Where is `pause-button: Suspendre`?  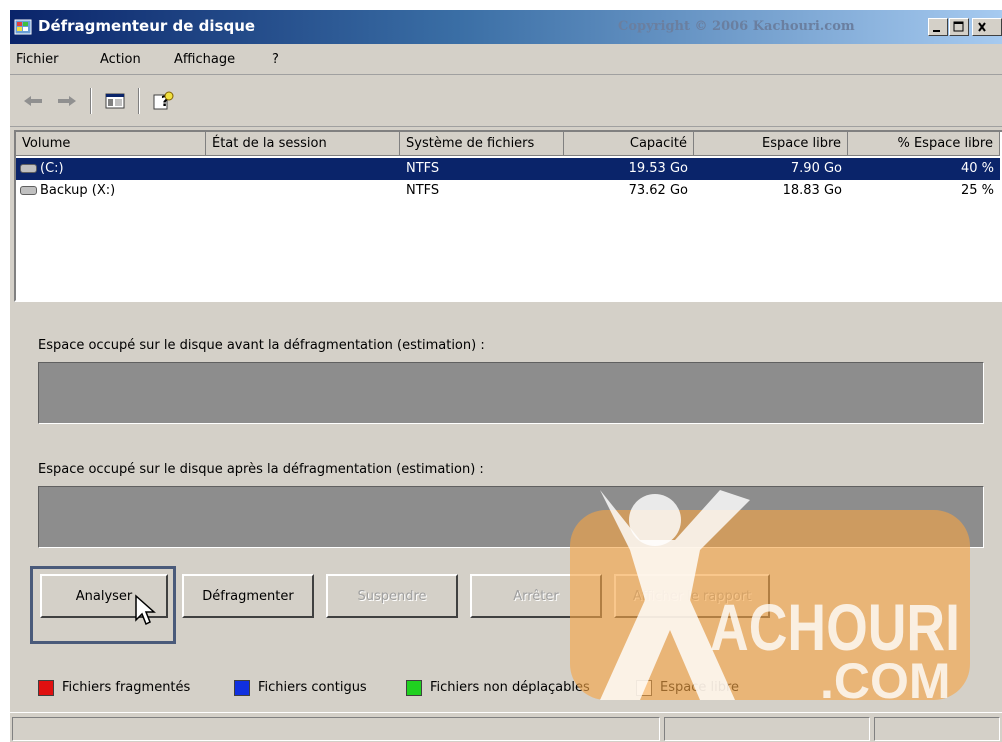
pause-button: Suspendre is located at coordinates (392, 596).